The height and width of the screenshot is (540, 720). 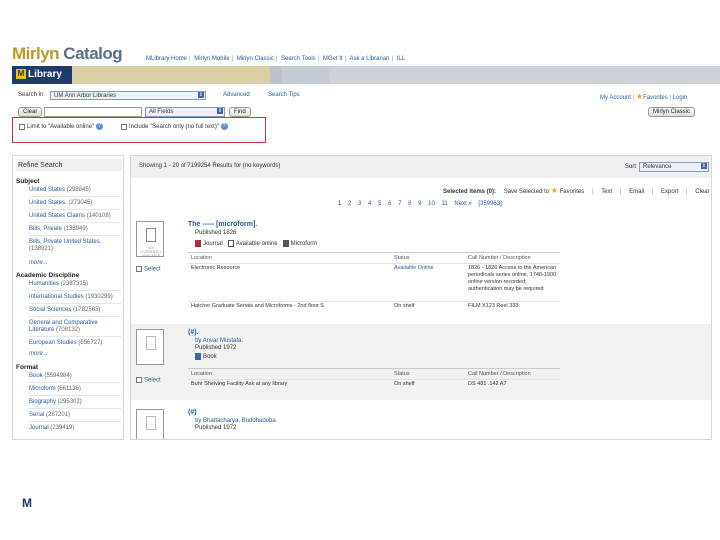 What do you see at coordinates (298, 59) in the screenshot?
I see `nav-search-tools: Search Tools` at bounding box center [298, 59].